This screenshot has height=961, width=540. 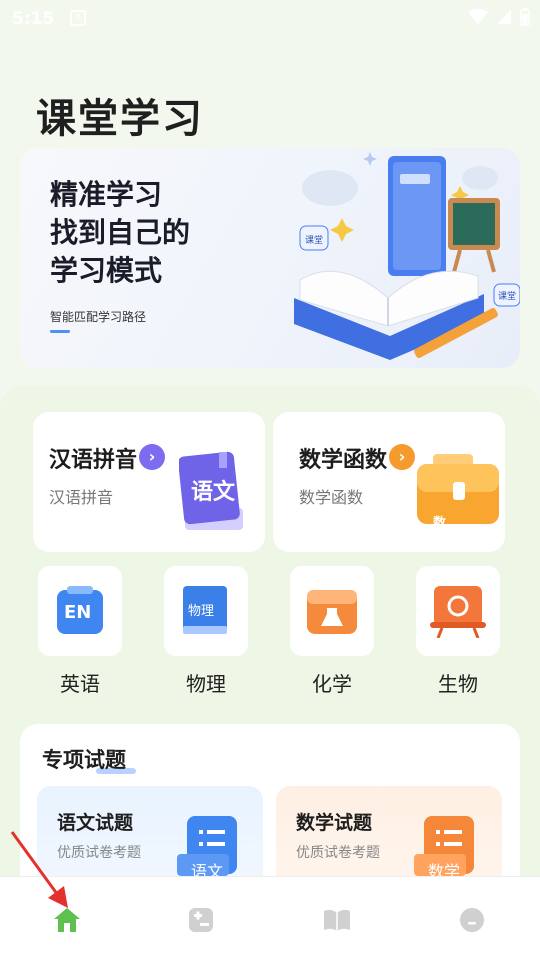 What do you see at coordinates (201, 611) in the screenshot?
I see `physics-icon-text: 物理` at bounding box center [201, 611].